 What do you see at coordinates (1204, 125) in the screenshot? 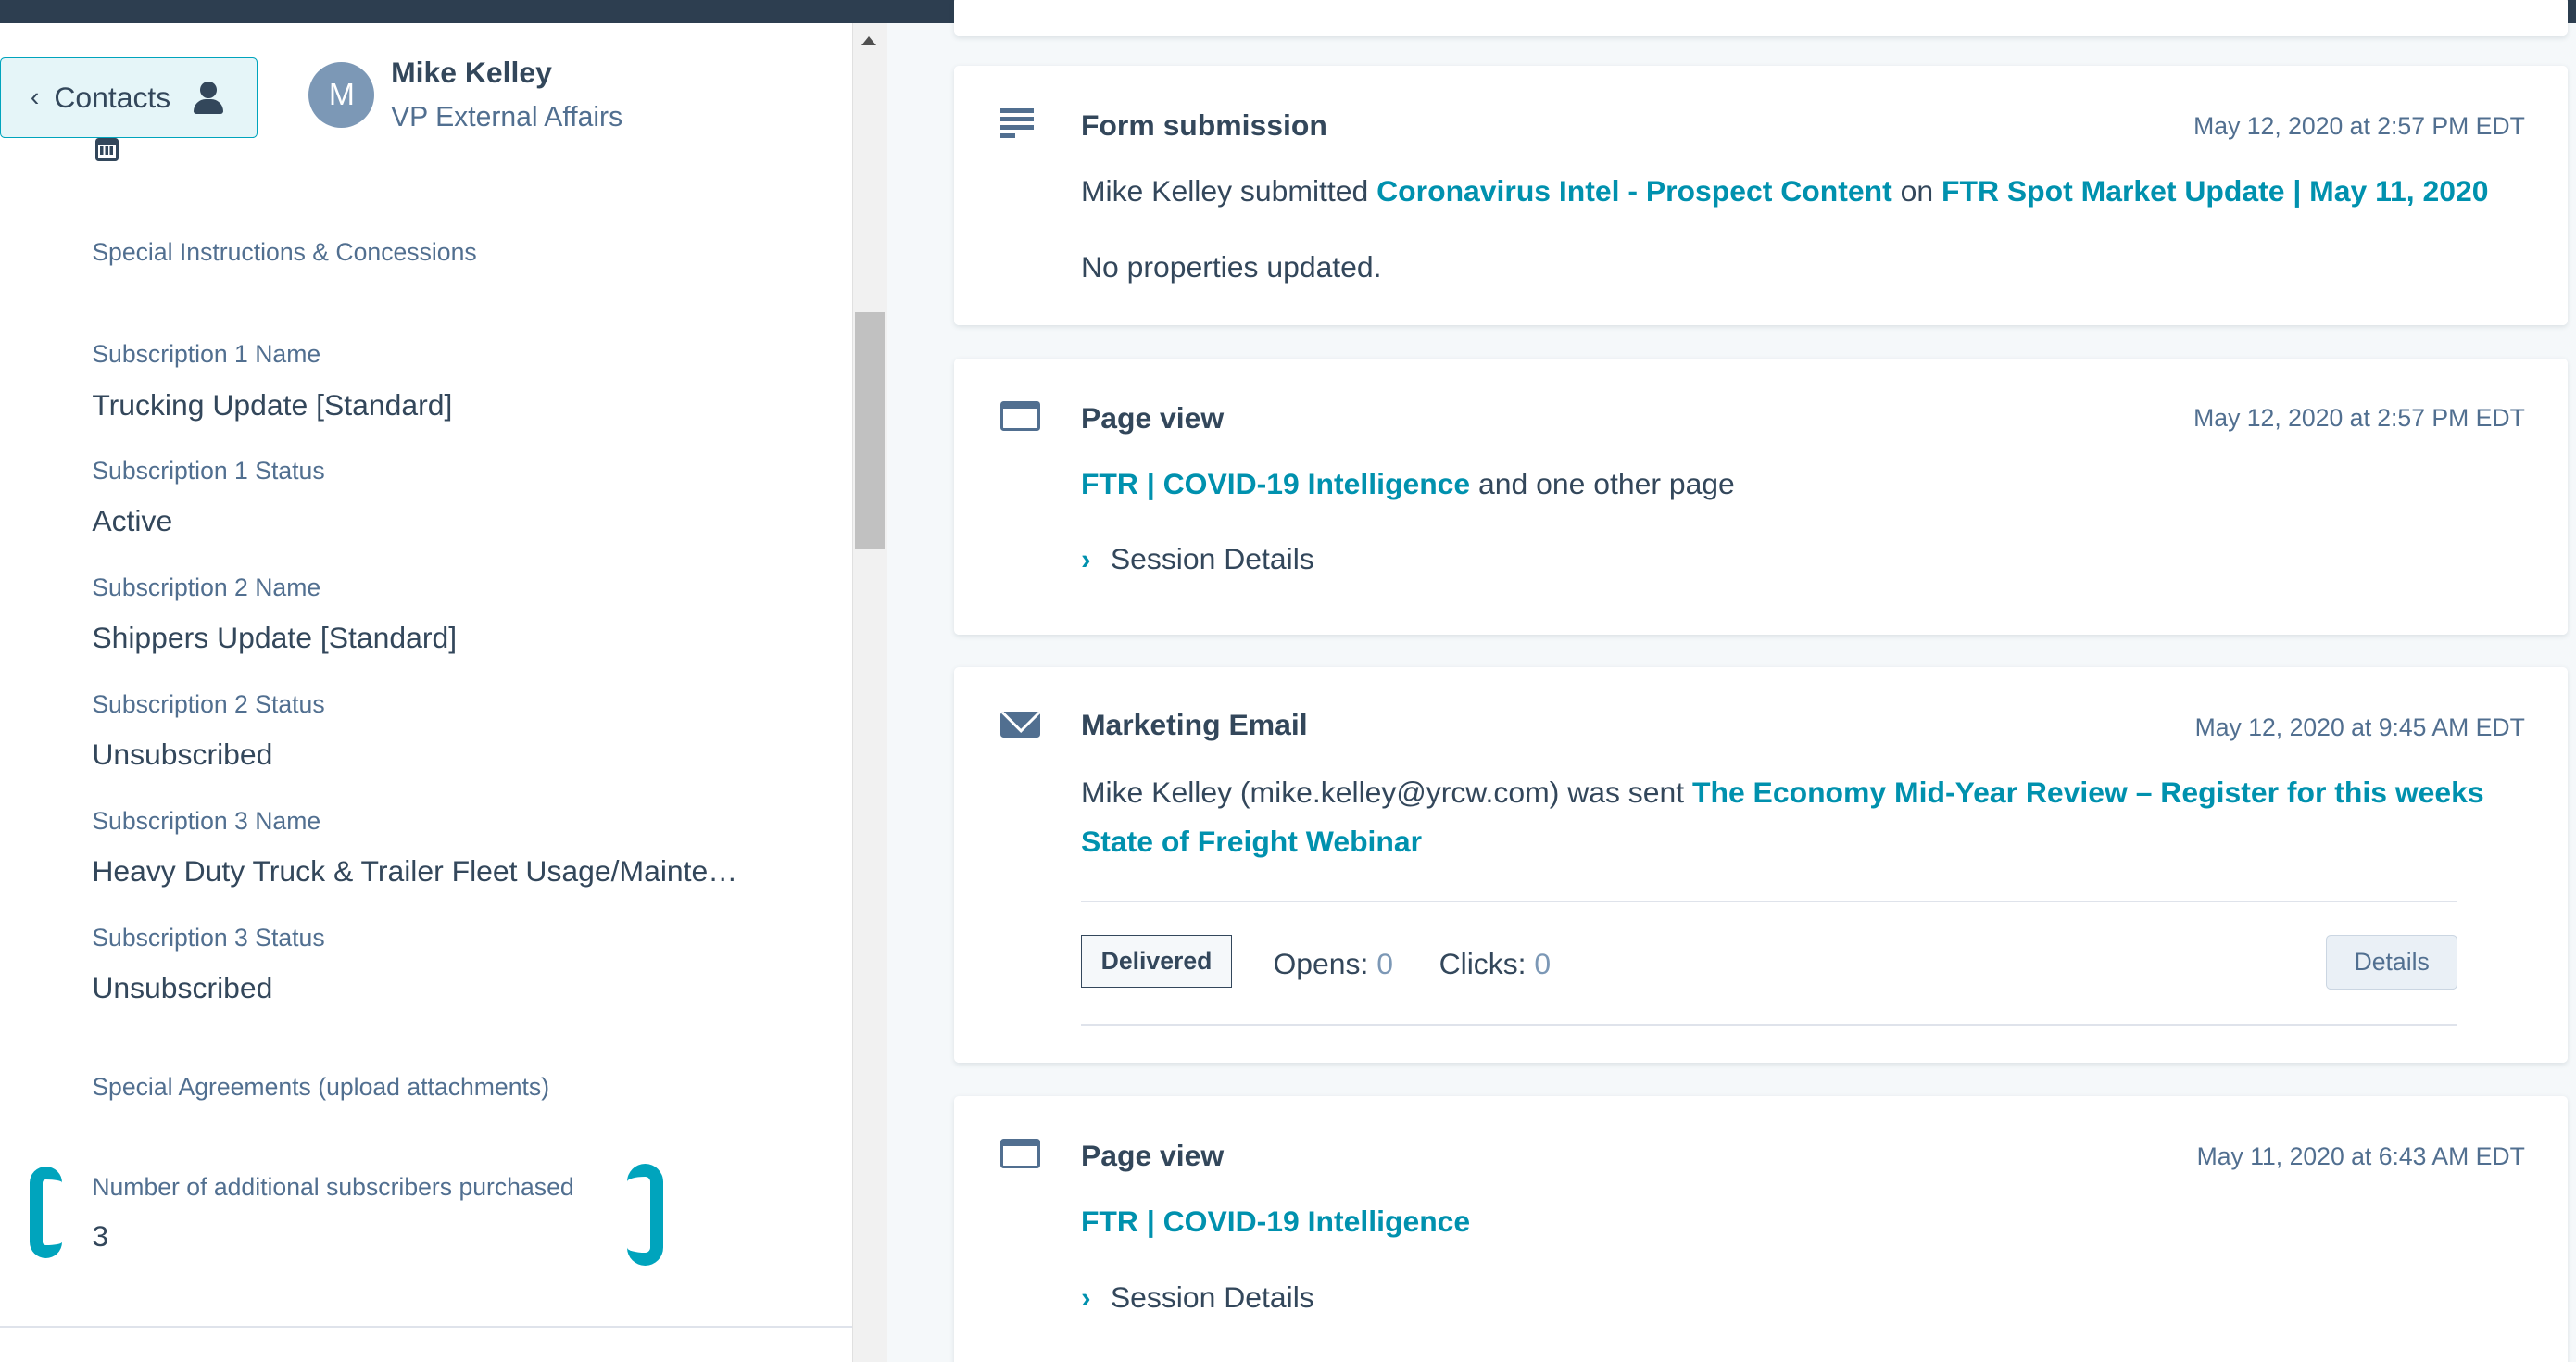
I see `activity-title: Form submission` at bounding box center [1204, 125].